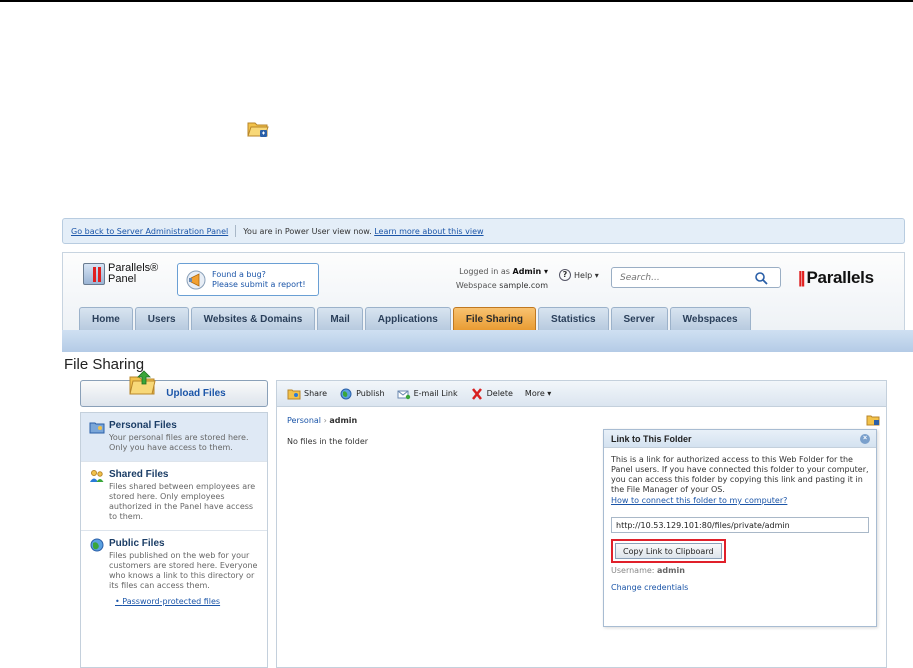  What do you see at coordinates (428, 231) in the screenshot?
I see `learn-more-link: Learn more about this view` at bounding box center [428, 231].